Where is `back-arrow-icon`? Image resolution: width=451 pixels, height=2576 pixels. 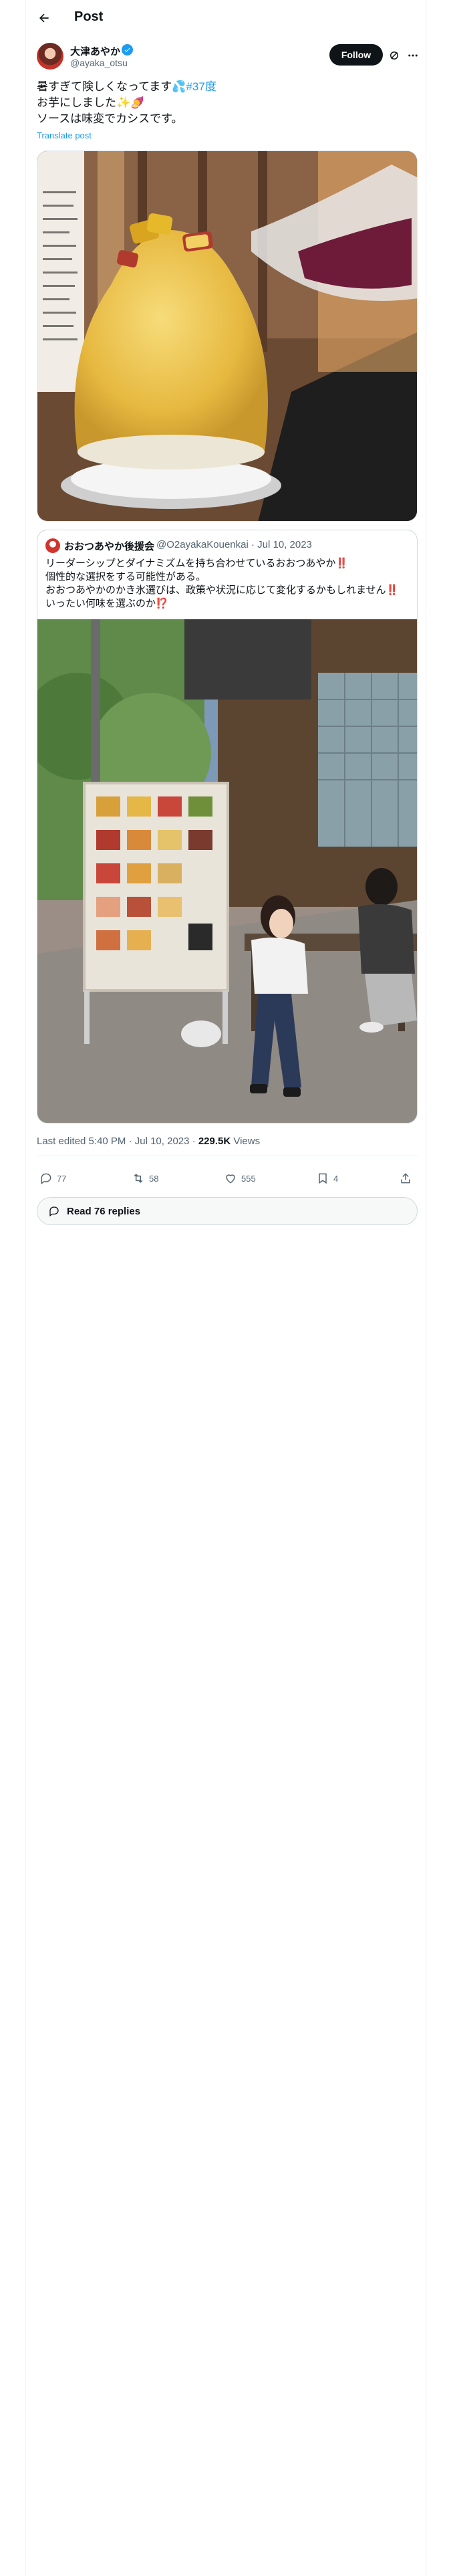
back-arrow-icon is located at coordinates (44, 18).